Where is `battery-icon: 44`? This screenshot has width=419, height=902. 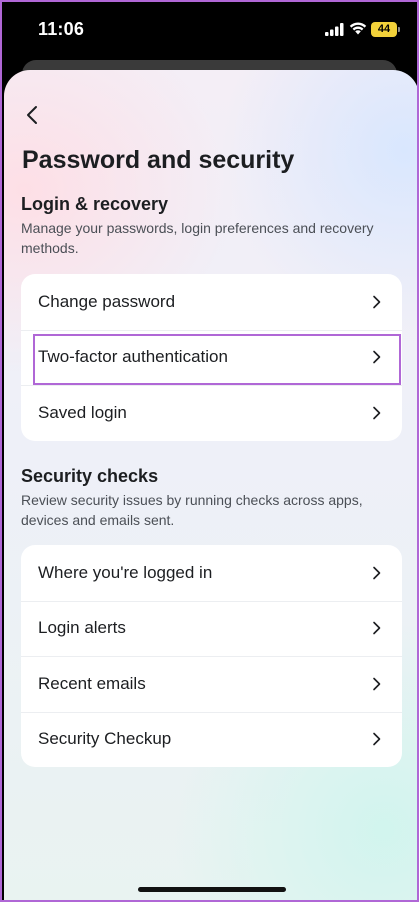
battery-icon: 44 is located at coordinates (385, 29).